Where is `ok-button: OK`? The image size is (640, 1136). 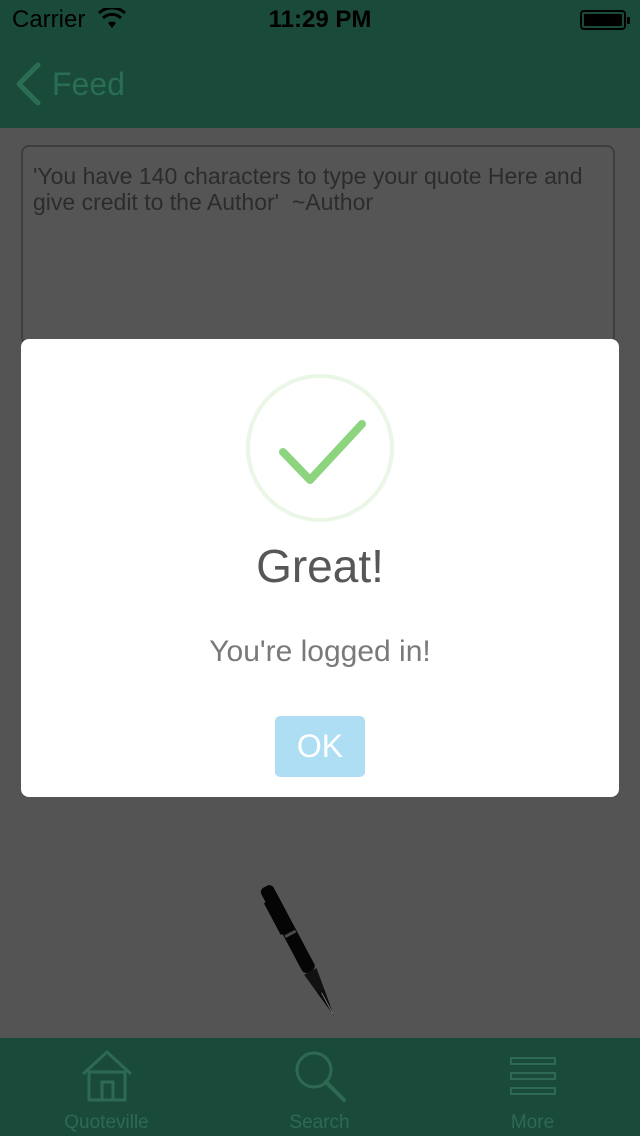
ok-button: OK is located at coordinates (320, 746).